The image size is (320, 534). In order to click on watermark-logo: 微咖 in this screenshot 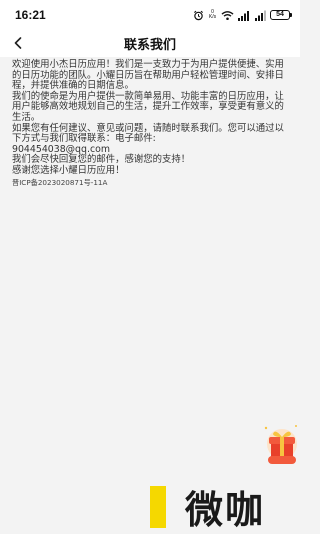, I will do `click(225, 506)`.